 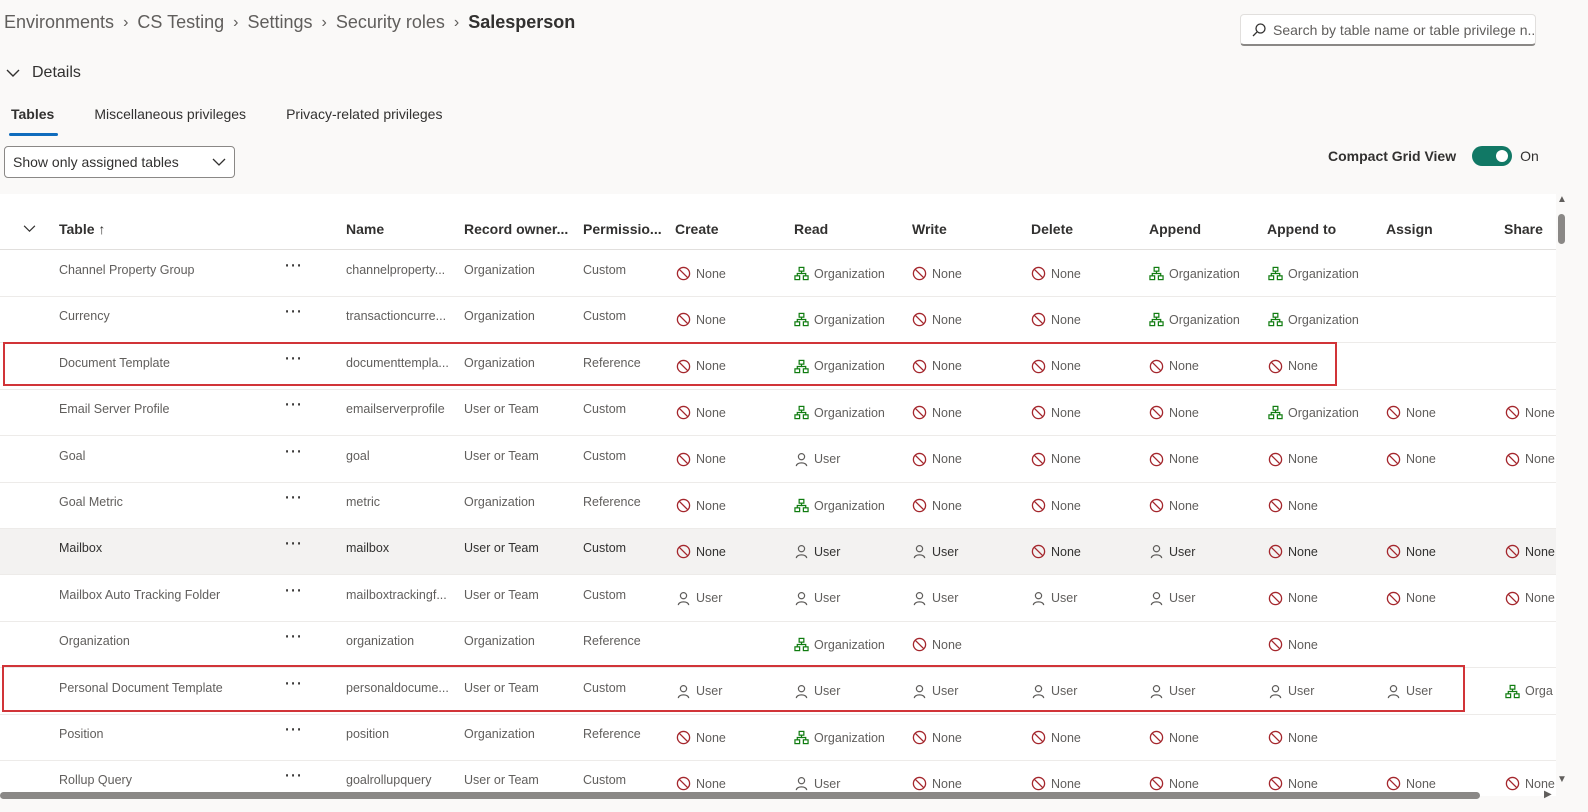 What do you see at coordinates (170, 121) in the screenshot?
I see `tab-miscellaneous-privileges: Miscellaneous privileges` at bounding box center [170, 121].